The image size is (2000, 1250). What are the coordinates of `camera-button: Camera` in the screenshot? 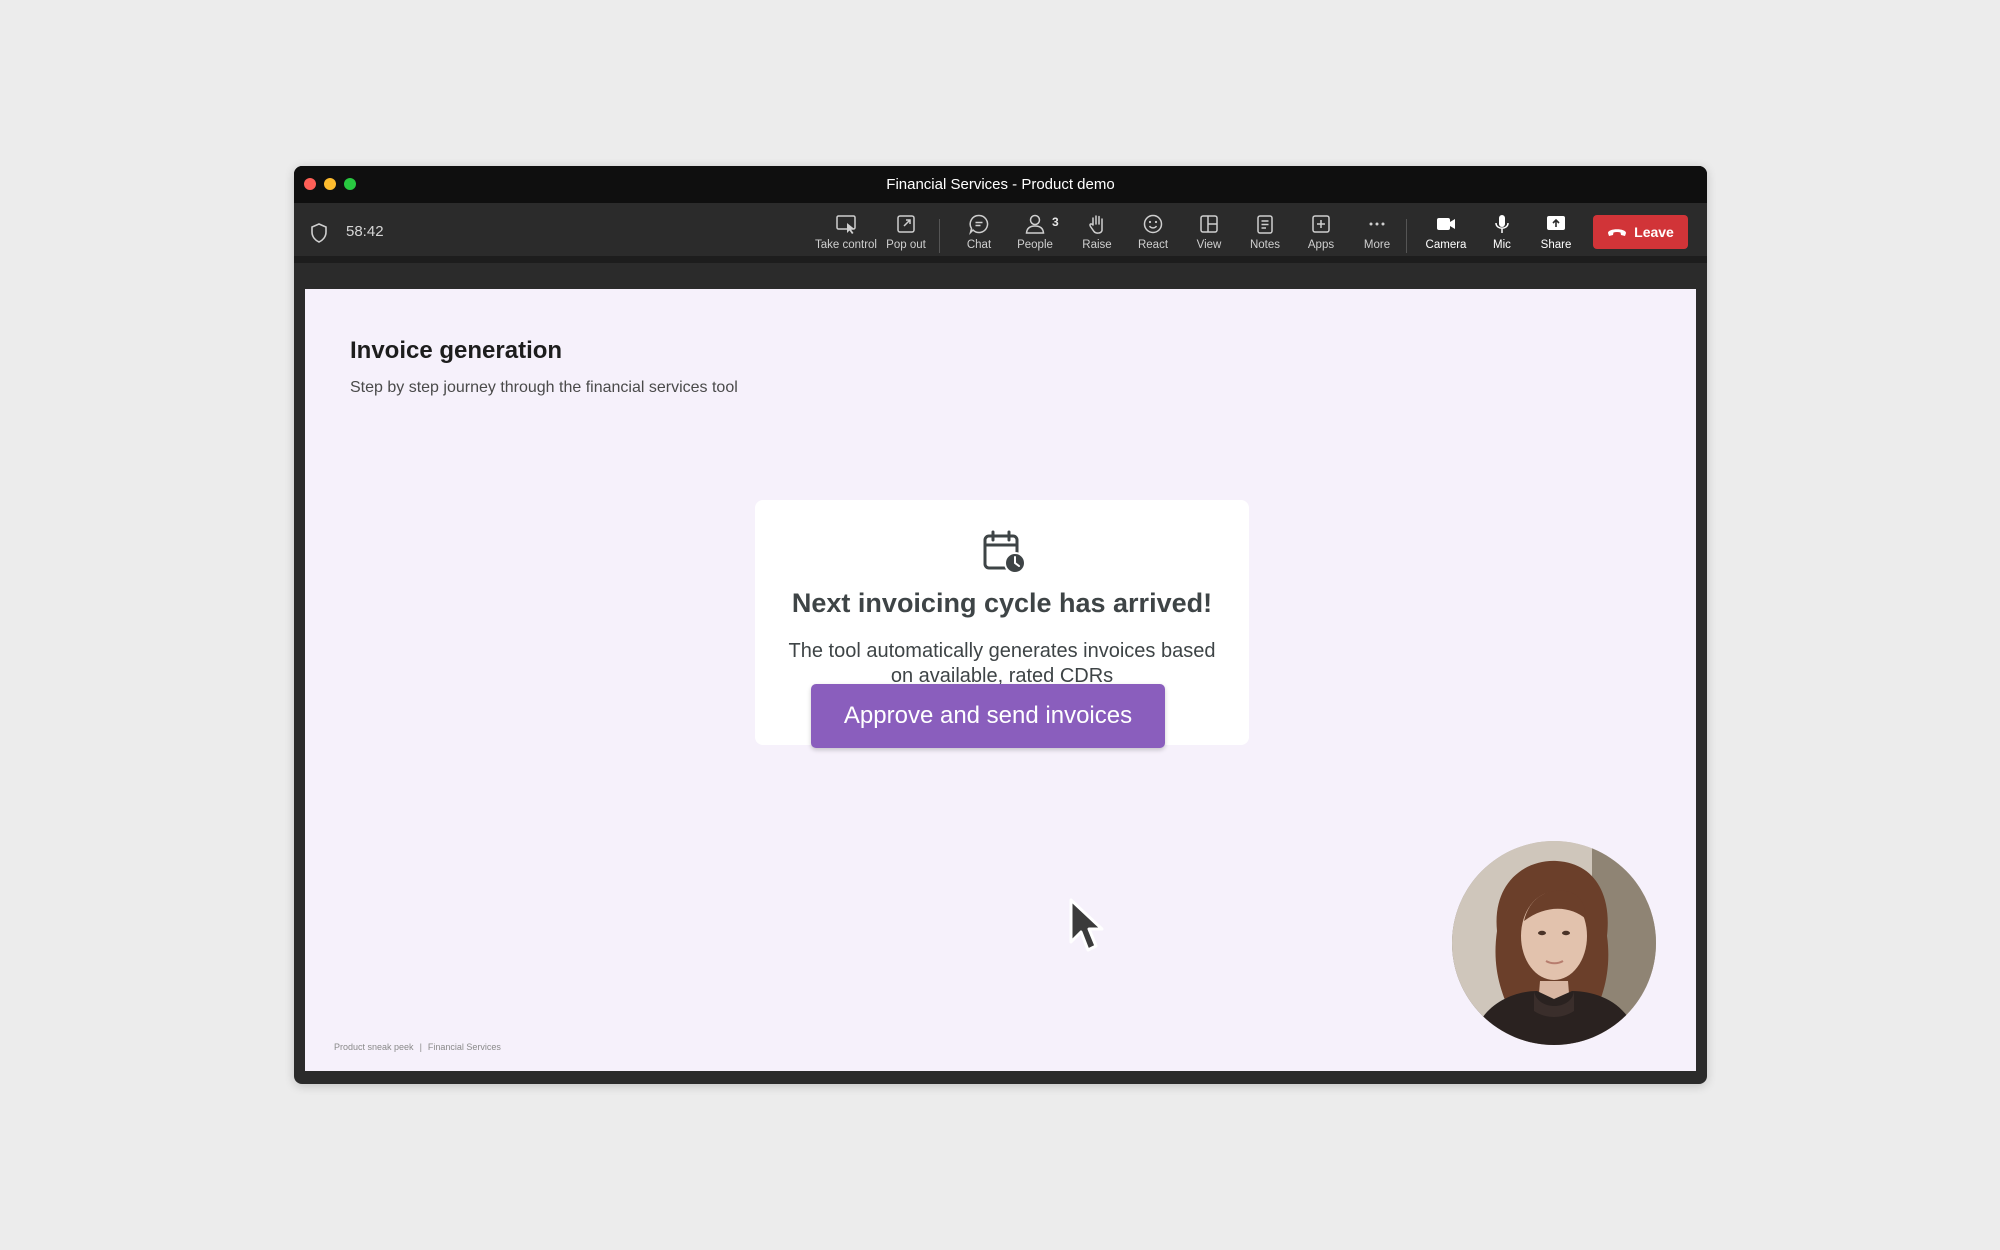 It's located at (1446, 235).